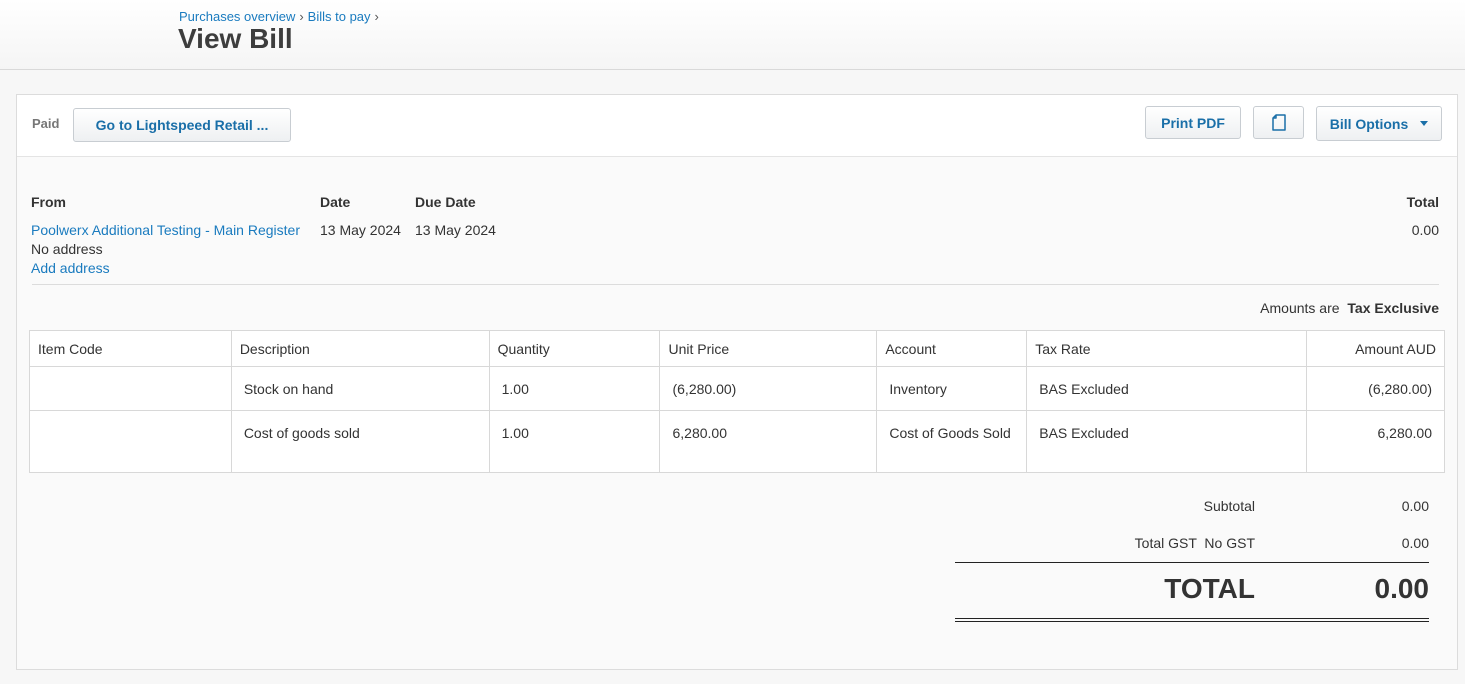  What do you see at coordinates (1402, 588) in the screenshot?
I see `grand-total-value: 0.00` at bounding box center [1402, 588].